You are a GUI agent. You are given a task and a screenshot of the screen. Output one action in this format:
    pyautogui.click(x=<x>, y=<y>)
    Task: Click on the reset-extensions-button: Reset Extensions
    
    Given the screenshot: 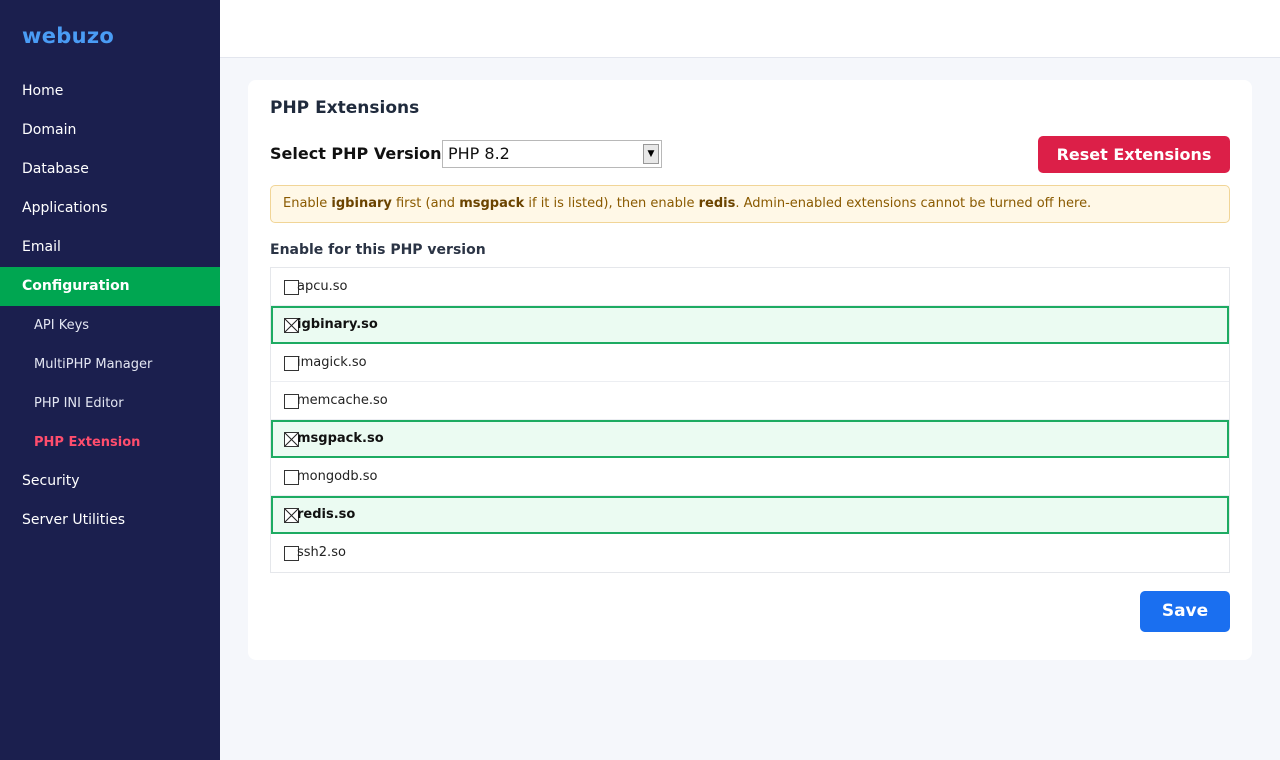 What is the action you would take?
    pyautogui.click(x=1134, y=154)
    